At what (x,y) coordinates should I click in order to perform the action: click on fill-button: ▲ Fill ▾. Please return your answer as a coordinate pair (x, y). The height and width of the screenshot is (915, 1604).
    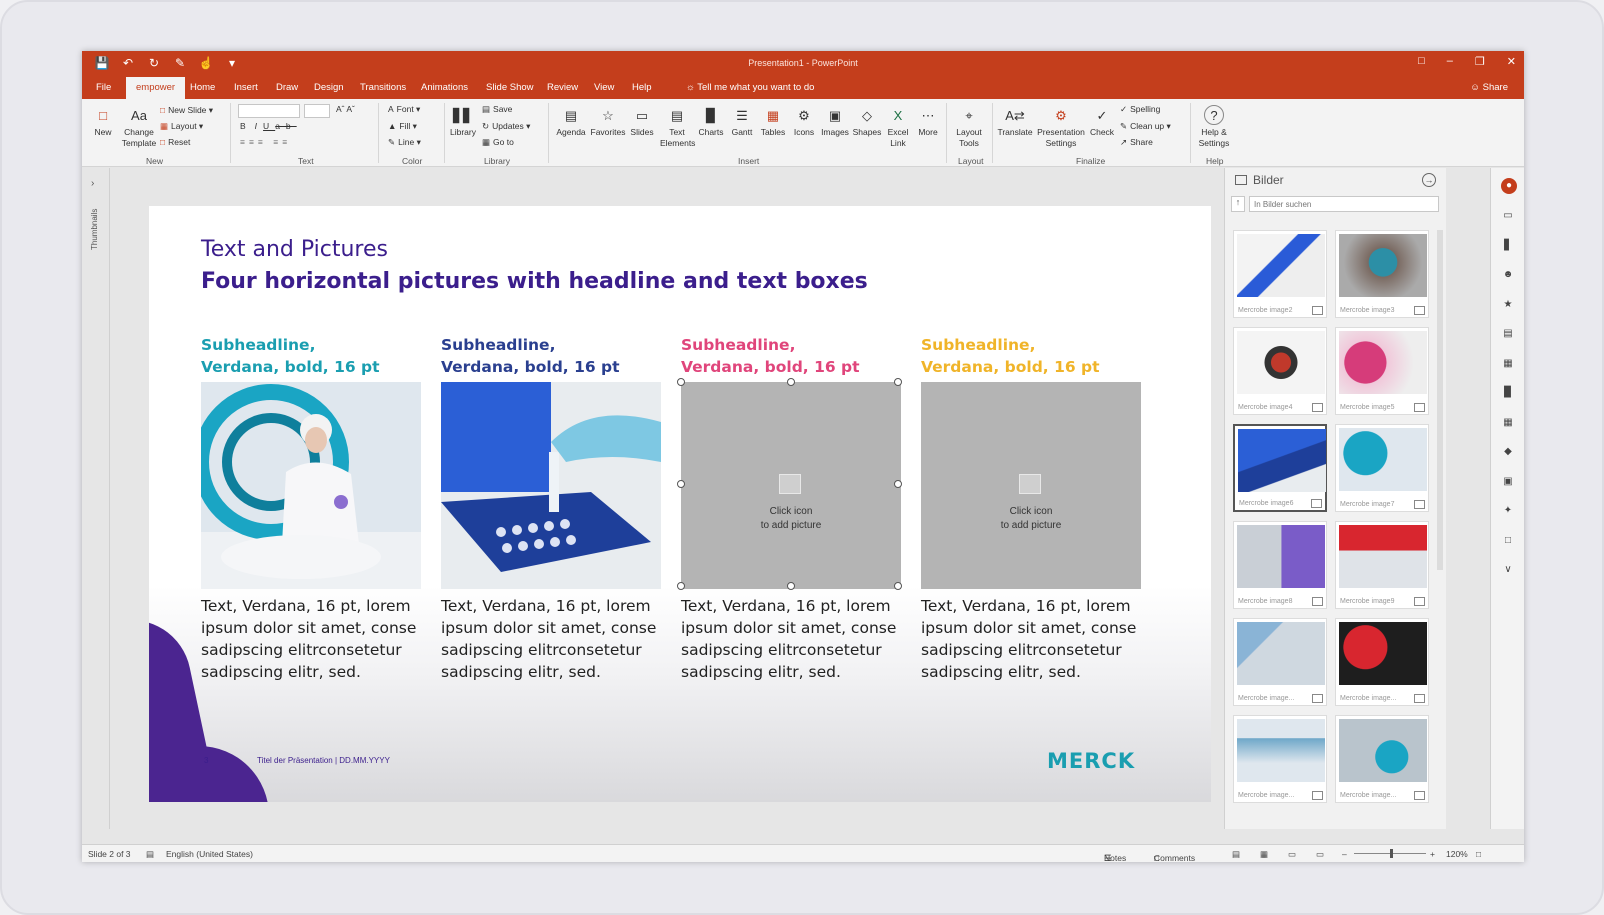
    Looking at the image, I should click on (402, 126).